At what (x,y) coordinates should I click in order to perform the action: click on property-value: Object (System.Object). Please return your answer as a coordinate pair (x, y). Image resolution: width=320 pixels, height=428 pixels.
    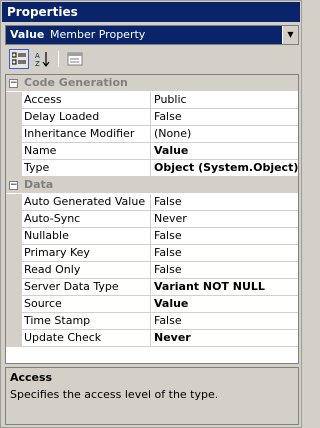
    Looking at the image, I should click on (224, 168).